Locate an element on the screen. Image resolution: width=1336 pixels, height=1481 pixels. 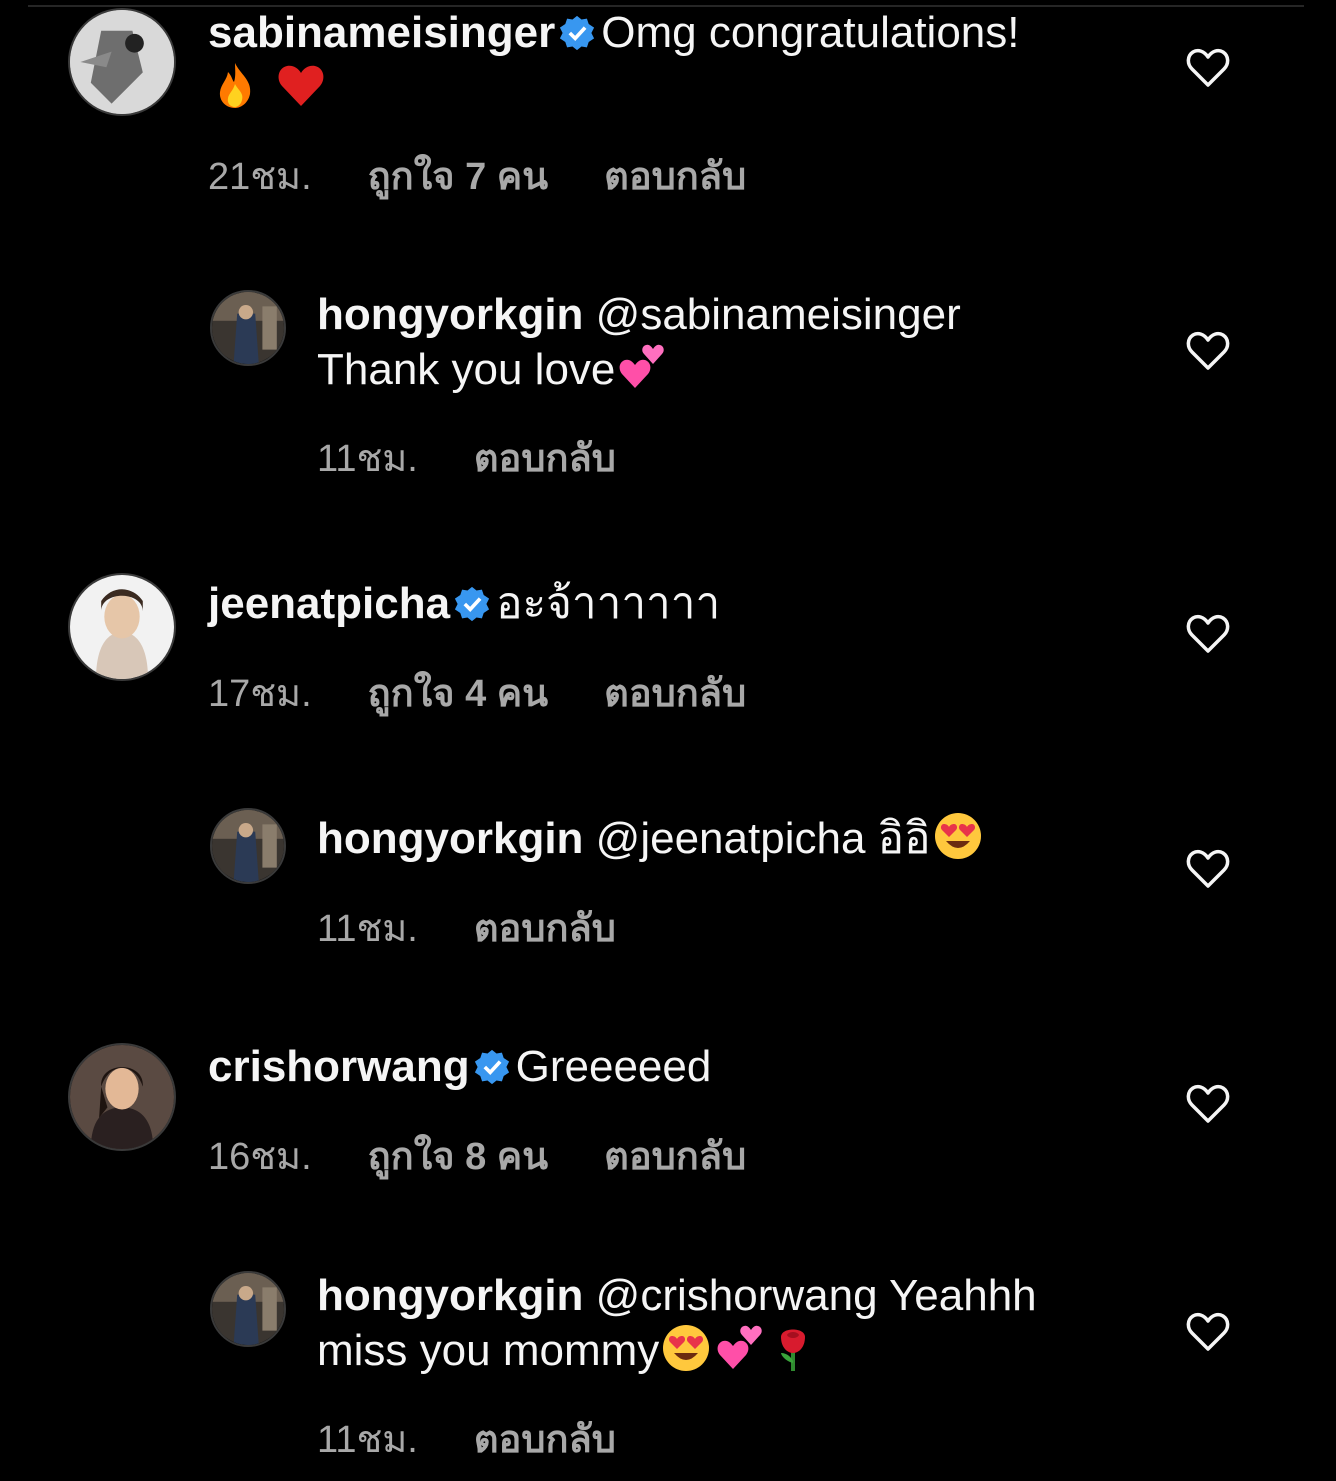
timestamp: 21ชม. is located at coordinates (260, 177).